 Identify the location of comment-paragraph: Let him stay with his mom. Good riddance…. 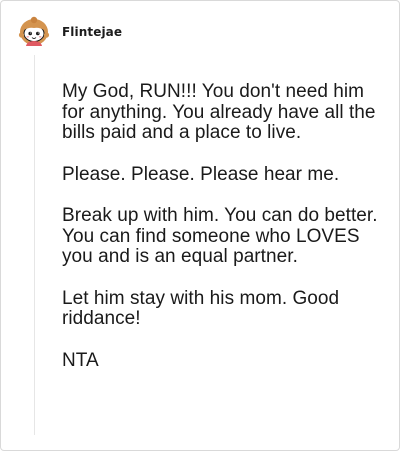
(201, 308).